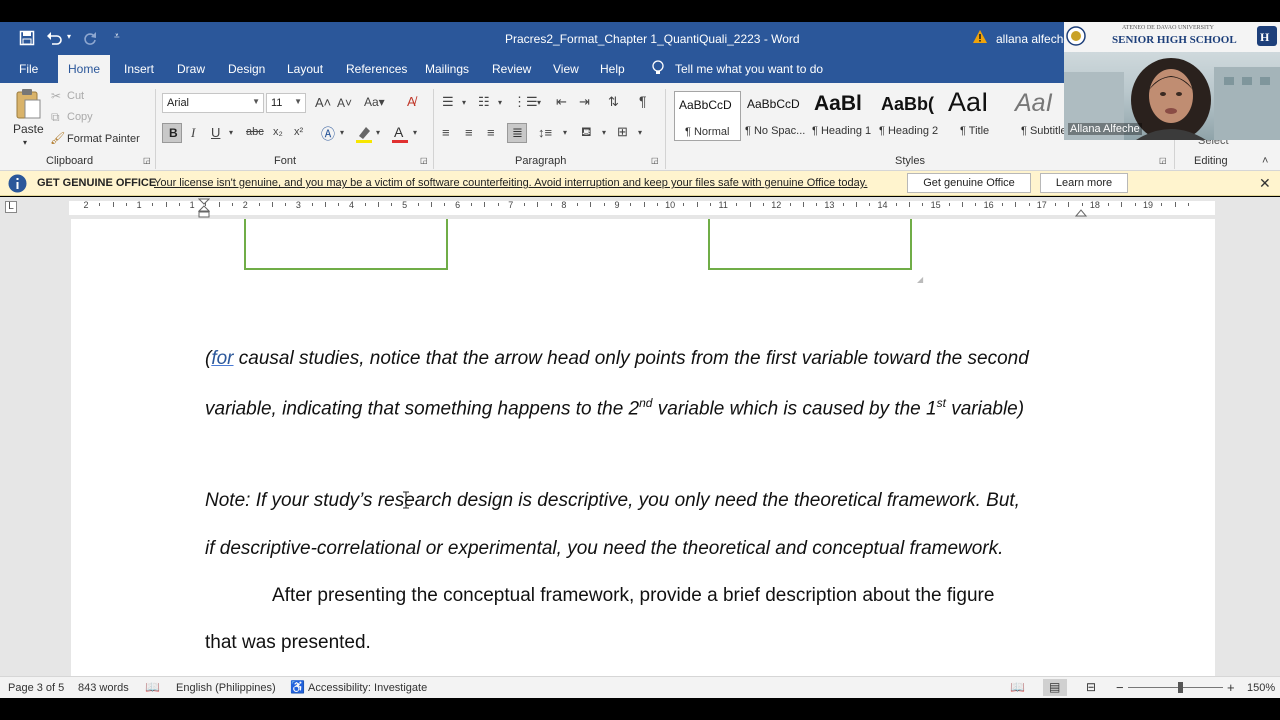  What do you see at coordinates (980, 37) in the screenshot?
I see `warning-icon` at bounding box center [980, 37].